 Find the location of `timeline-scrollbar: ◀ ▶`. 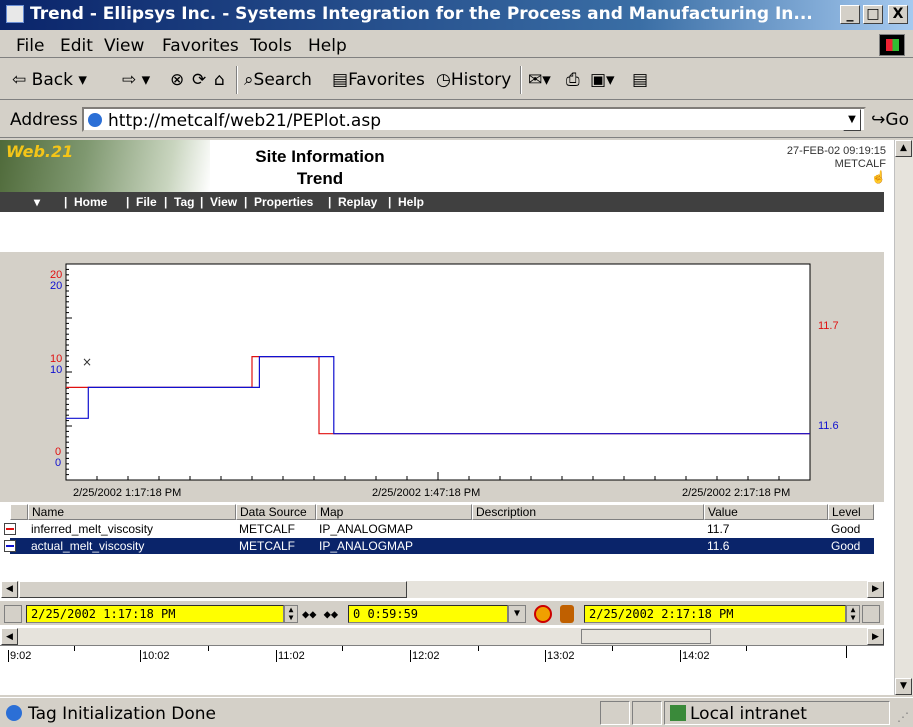

timeline-scrollbar: ◀ ▶ is located at coordinates (442, 636).